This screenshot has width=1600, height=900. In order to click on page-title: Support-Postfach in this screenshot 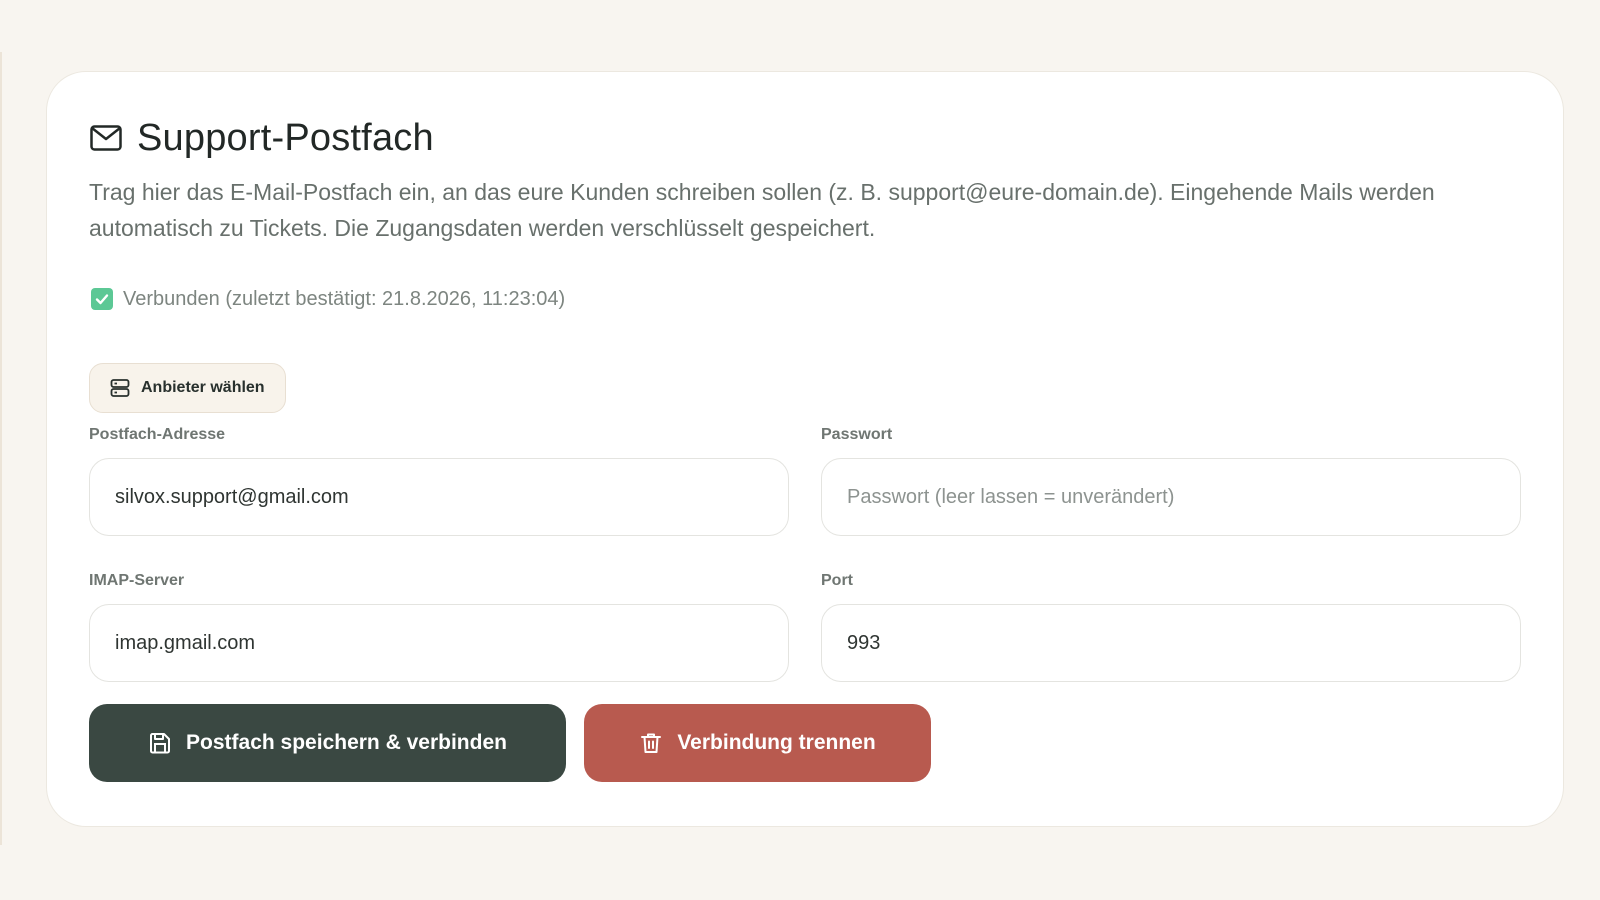, I will do `click(285, 137)`.